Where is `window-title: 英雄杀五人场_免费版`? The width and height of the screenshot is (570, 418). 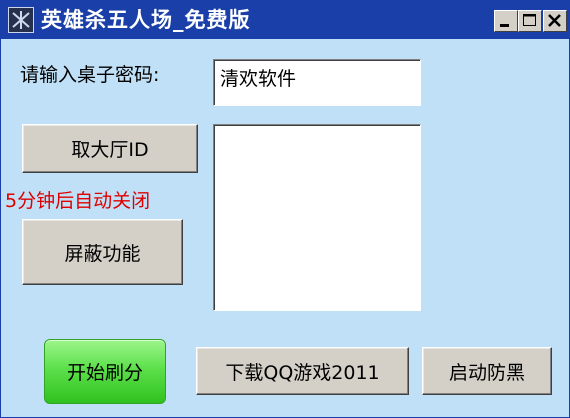
window-title: 英雄杀五人场_免费版 is located at coordinates (146, 20).